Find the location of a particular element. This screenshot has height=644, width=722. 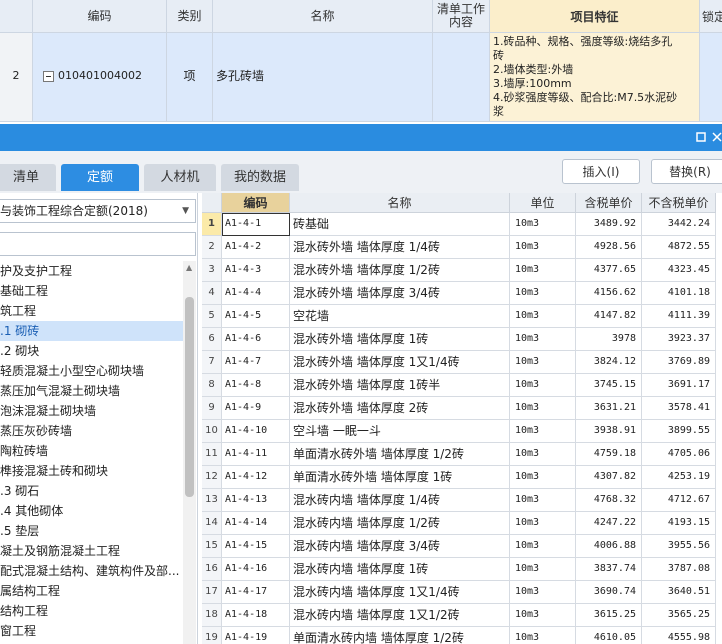

quota-name: 空花墙 is located at coordinates (400, 316).